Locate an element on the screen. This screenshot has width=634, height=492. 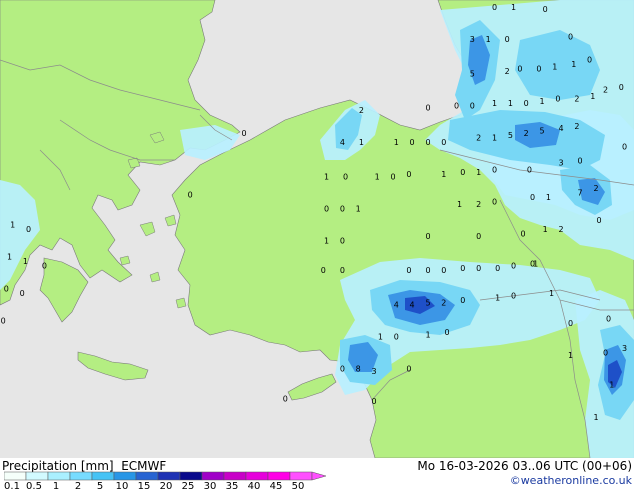
grid-value-82: 0 is located at coordinates (443, 270).